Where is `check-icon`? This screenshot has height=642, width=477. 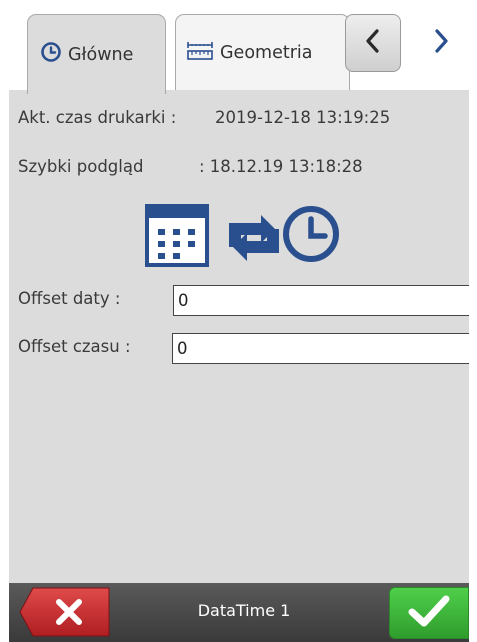 check-icon is located at coordinates (429, 613).